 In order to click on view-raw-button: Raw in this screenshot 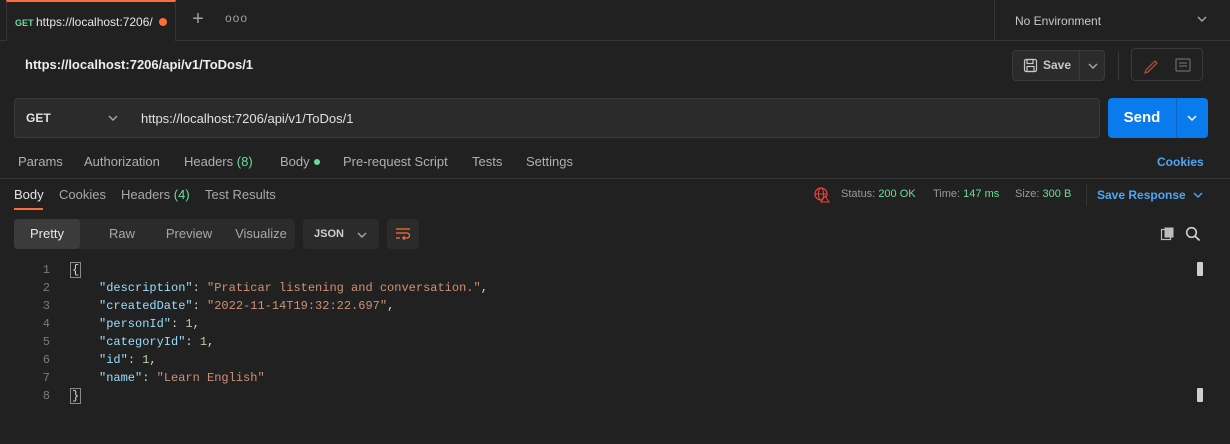, I will do `click(122, 234)`.